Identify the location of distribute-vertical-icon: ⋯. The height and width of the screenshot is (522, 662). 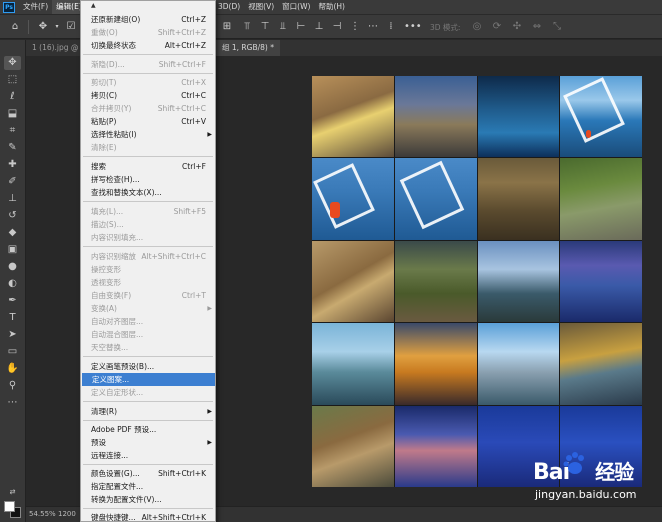
(373, 27).